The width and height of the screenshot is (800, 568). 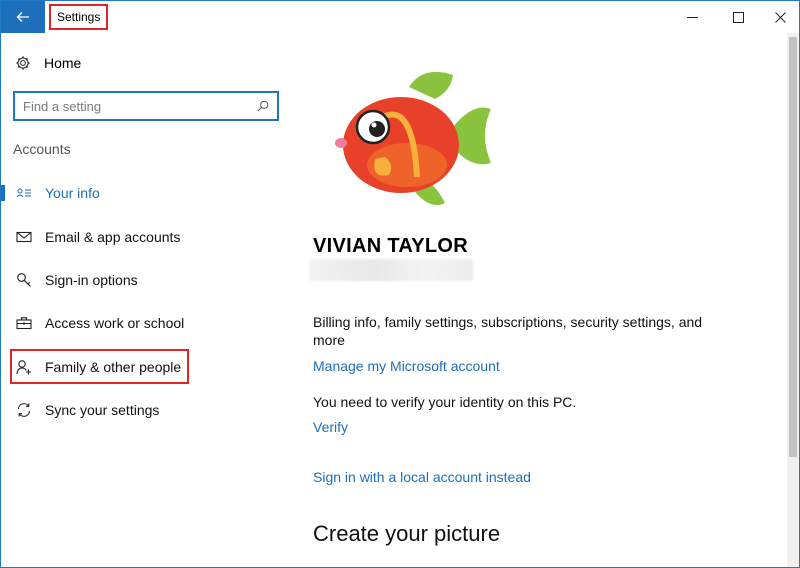 What do you see at coordinates (422, 477) in the screenshot?
I see `local-account-link: Sign in with a local account instead` at bounding box center [422, 477].